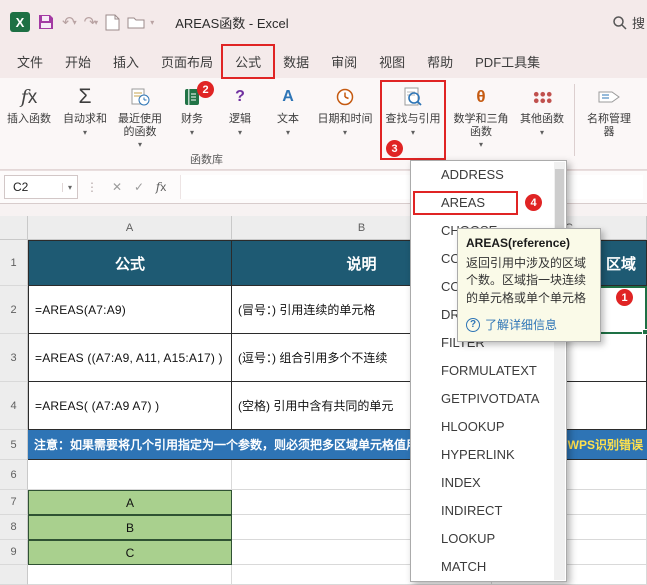 The image size is (647, 585). I want to click on dropdown-item-label: AREAS, so click(463, 202).